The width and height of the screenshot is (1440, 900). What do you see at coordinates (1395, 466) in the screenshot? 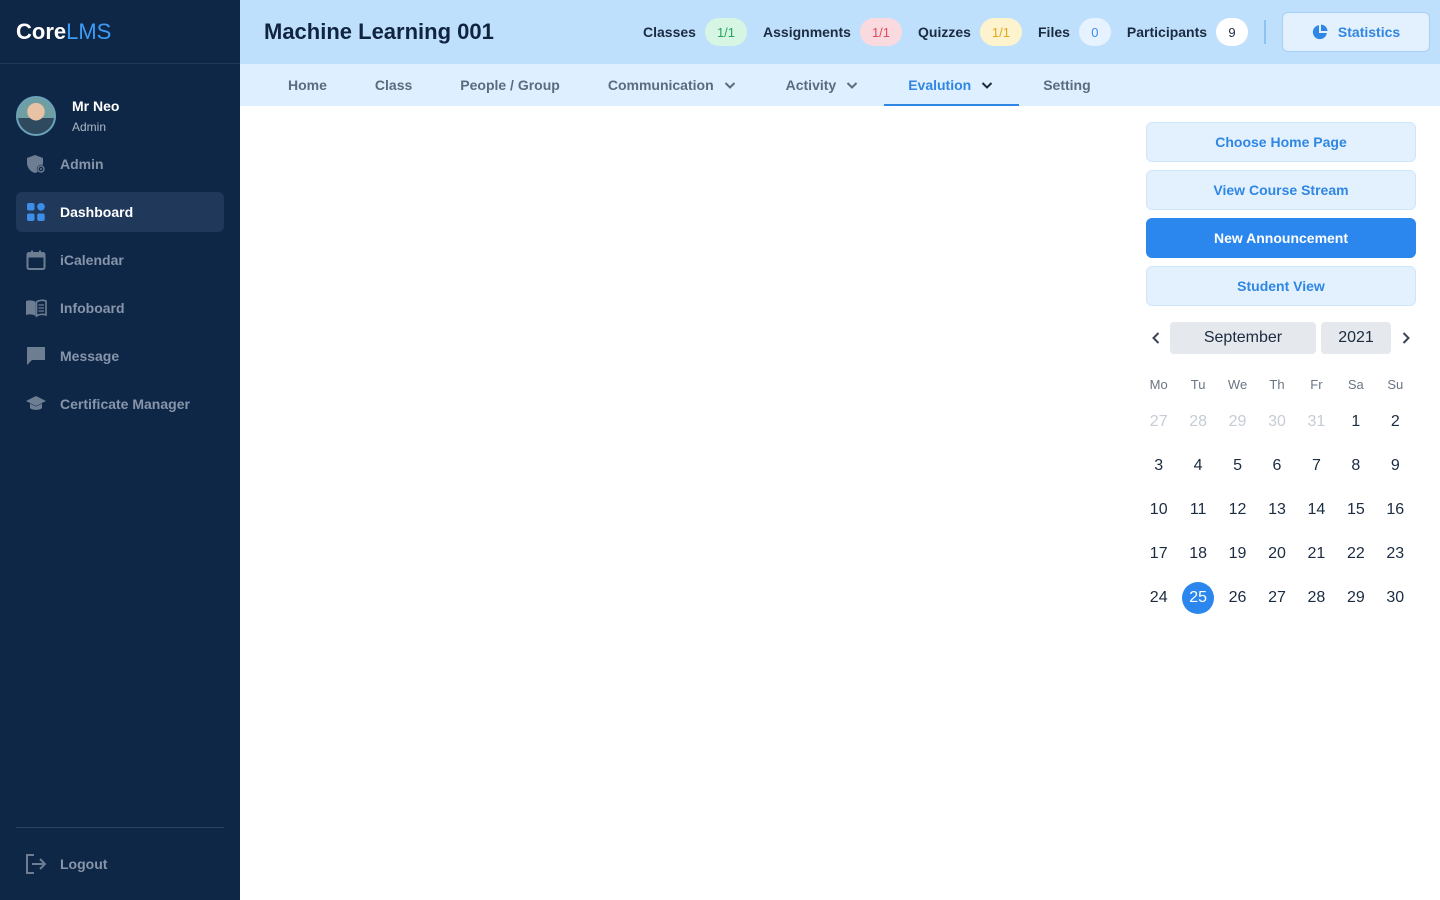
I see `calendar-day: 9` at bounding box center [1395, 466].